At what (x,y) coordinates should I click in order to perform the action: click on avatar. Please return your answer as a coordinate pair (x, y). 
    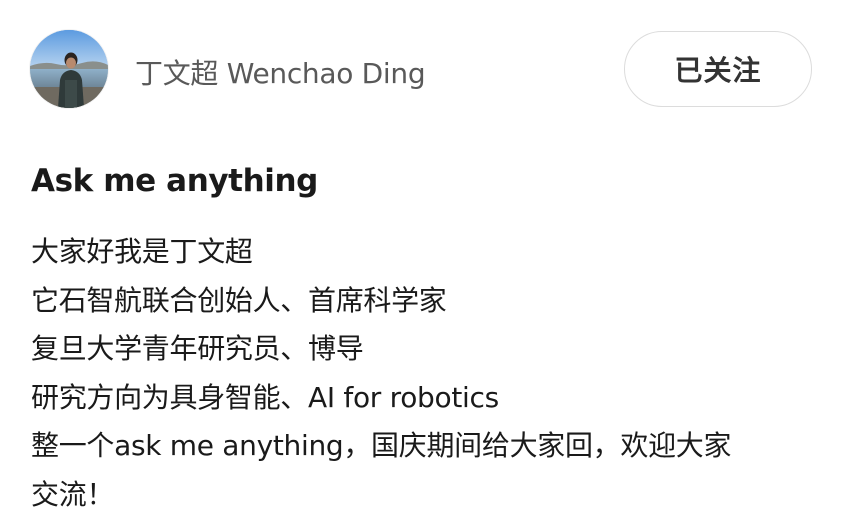
    Looking at the image, I should click on (69, 69).